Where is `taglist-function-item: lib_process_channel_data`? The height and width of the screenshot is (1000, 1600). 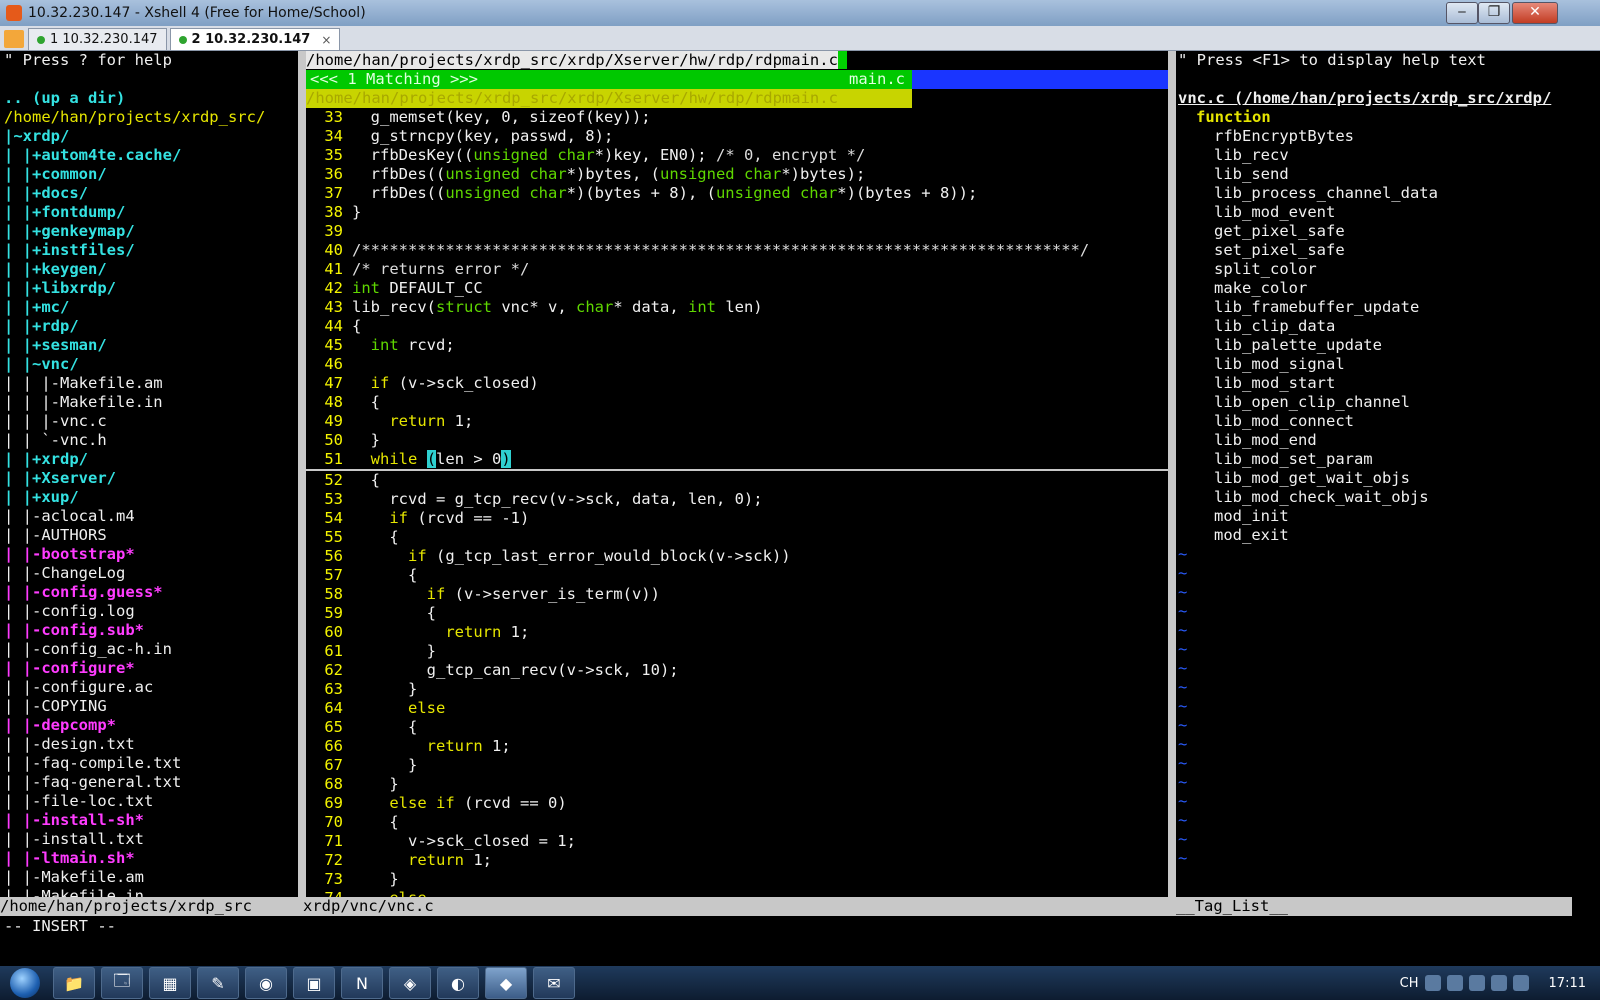 taglist-function-item: lib_process_channel_data is located at coordinates (1388, 193).